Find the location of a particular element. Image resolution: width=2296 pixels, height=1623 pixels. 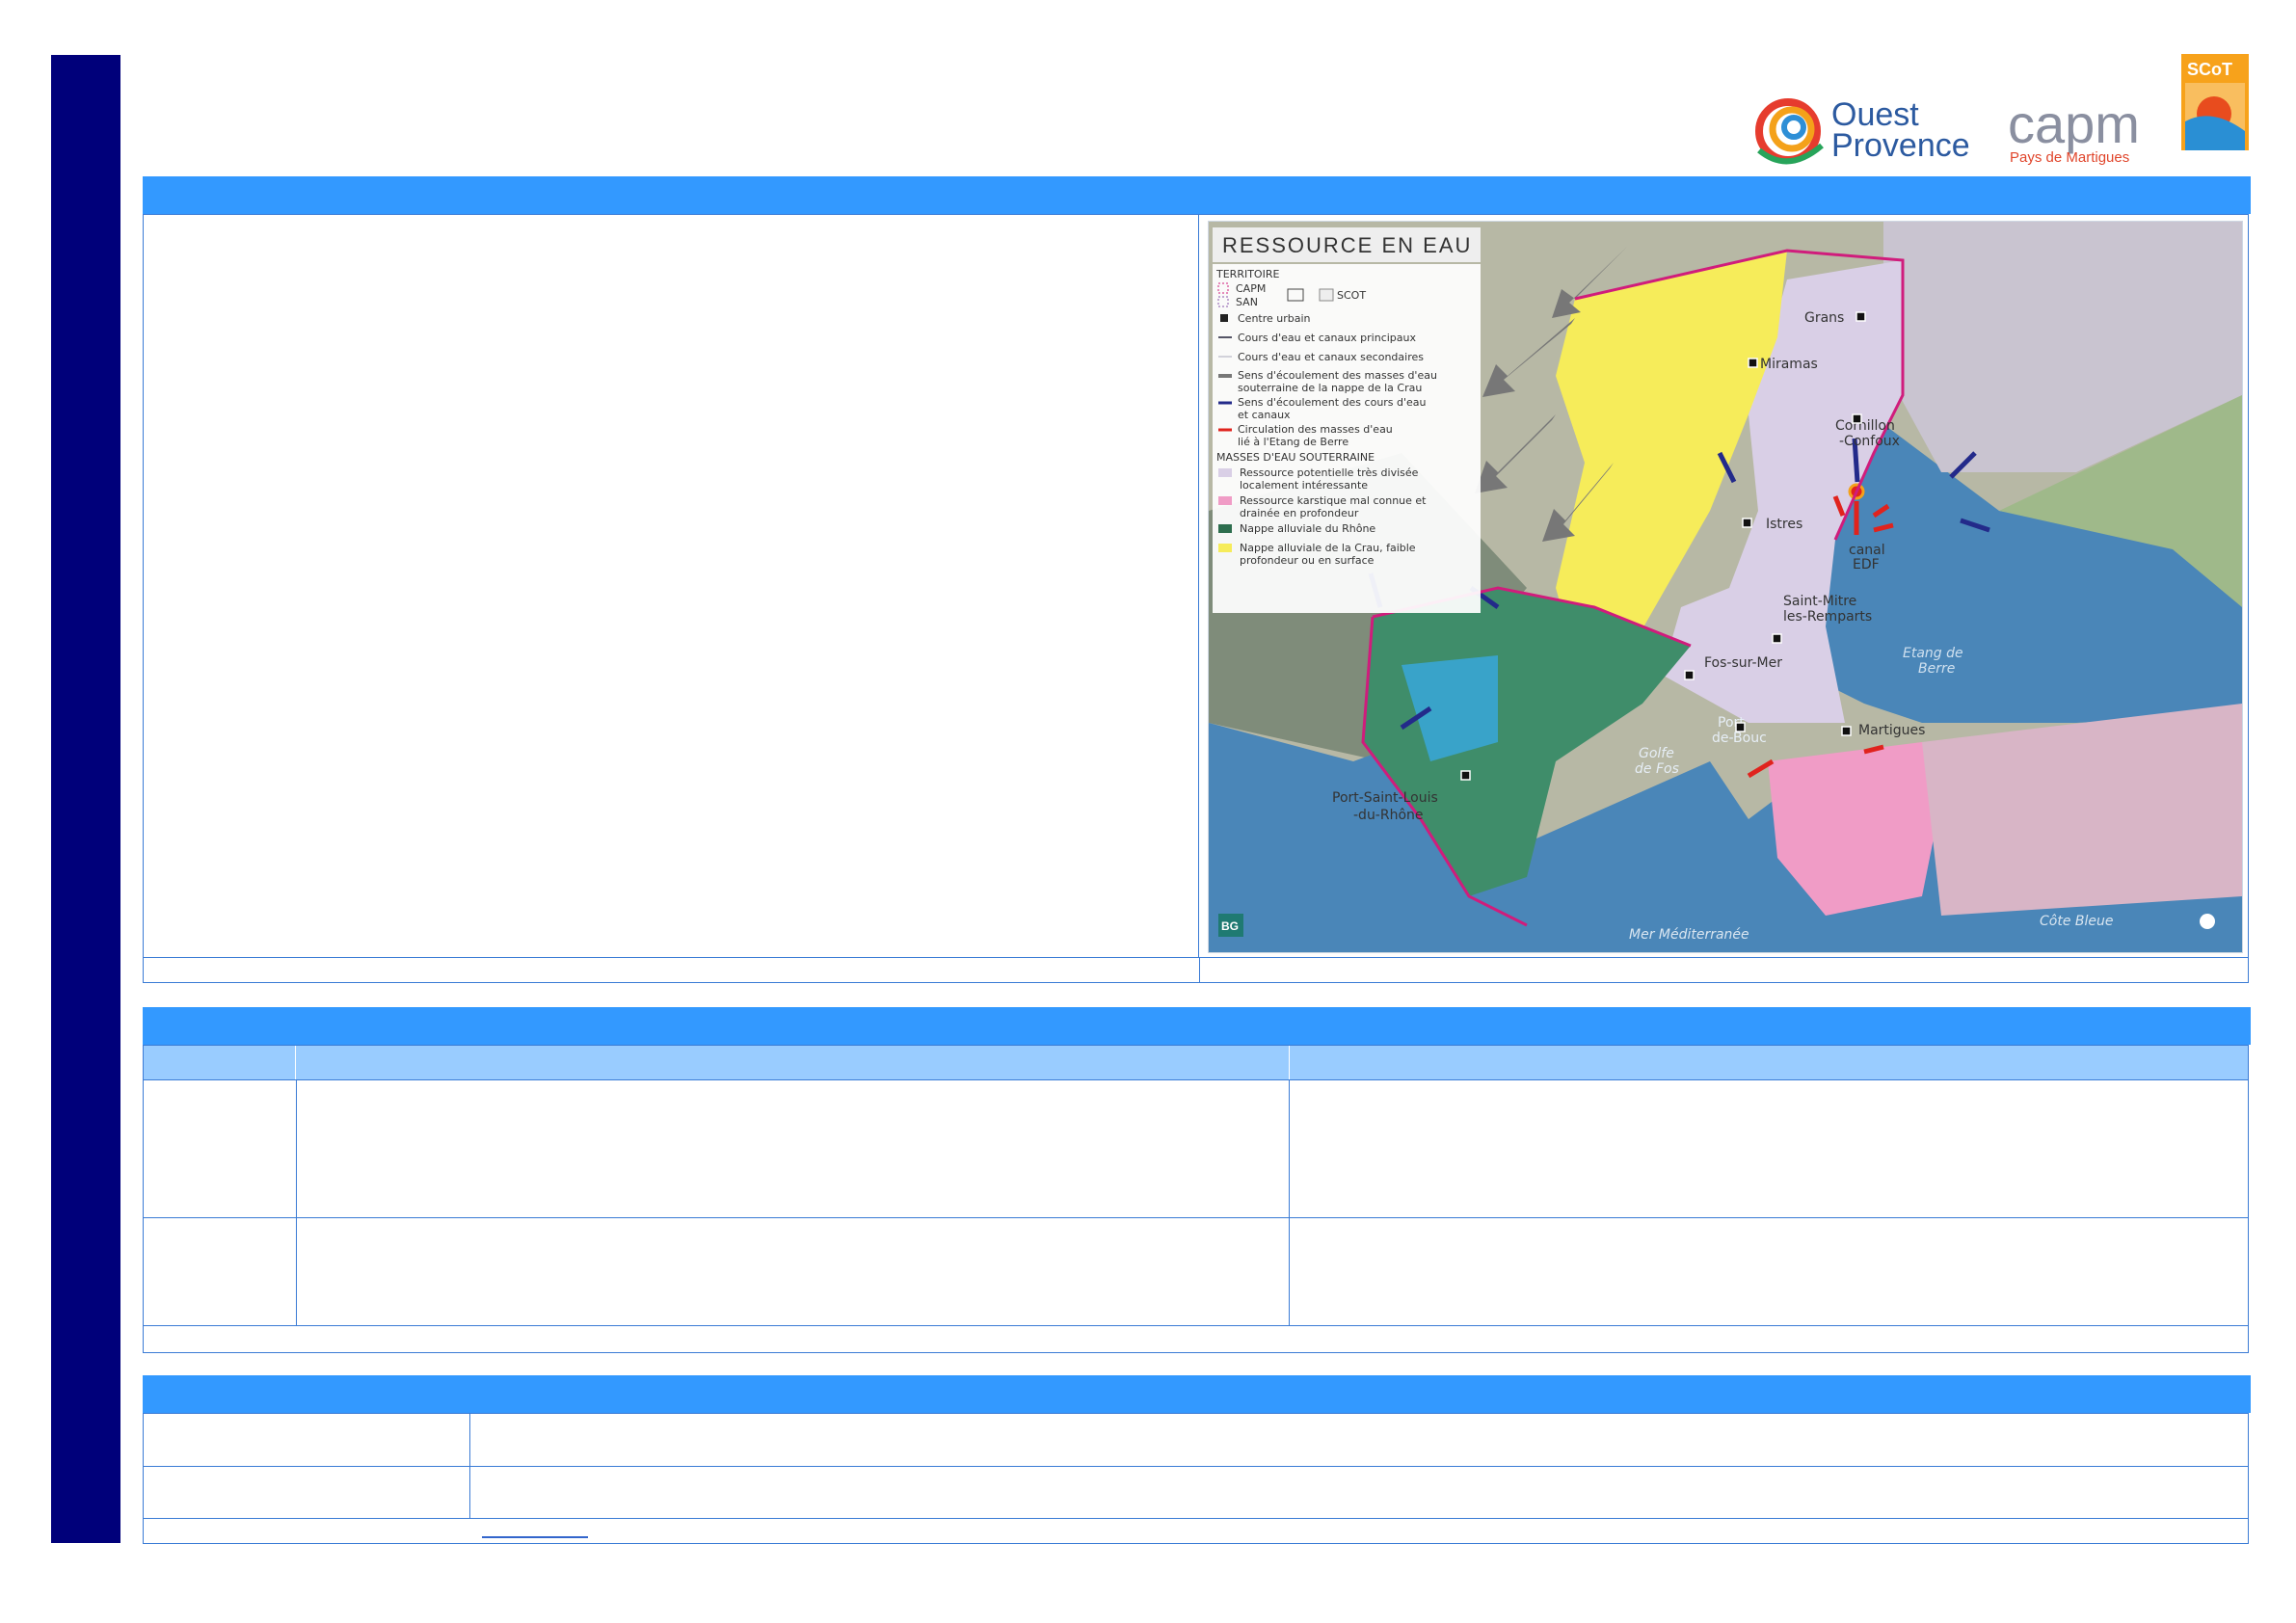

section-1-footer-line is located at coordinates (1196, 957).